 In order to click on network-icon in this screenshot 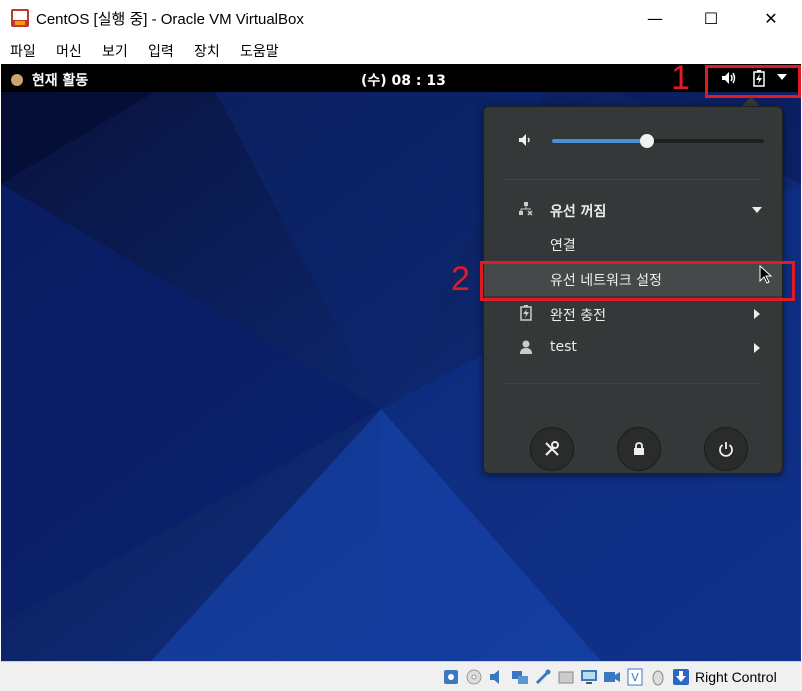, I will do `click(520, 677)`.